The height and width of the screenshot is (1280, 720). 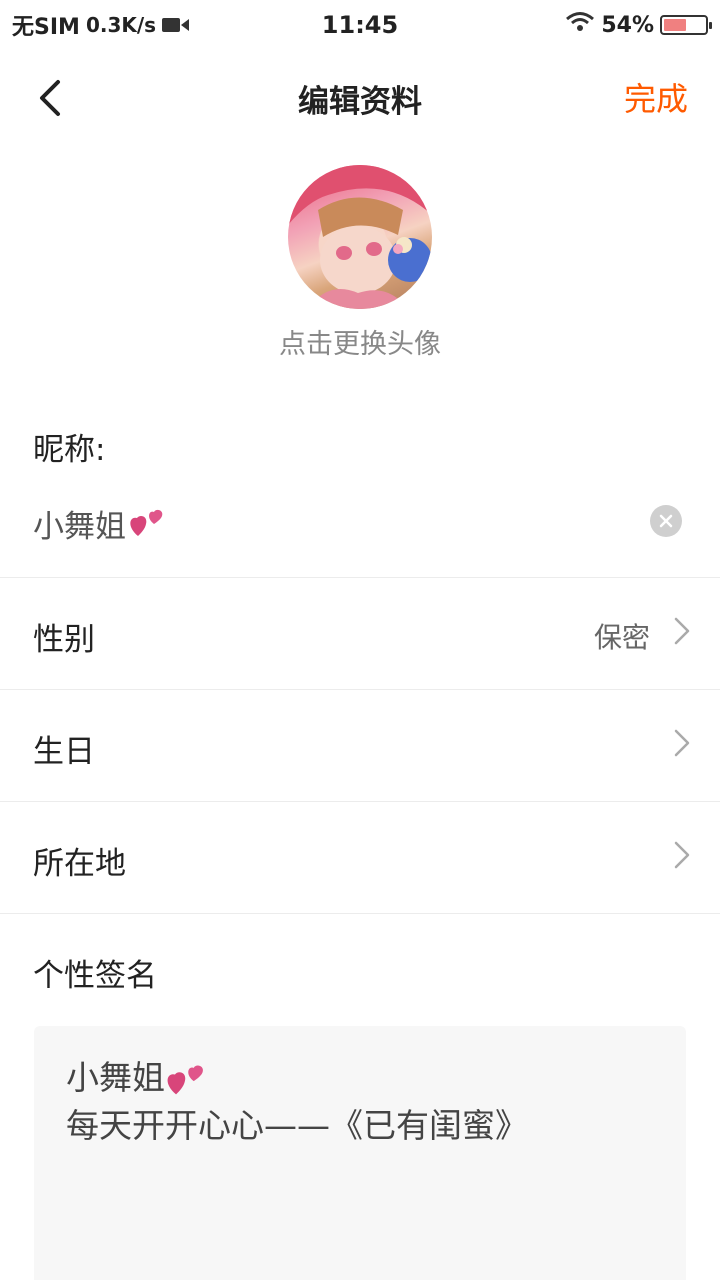 I want to click on video-camera-icon, so click(x=176, y=25).